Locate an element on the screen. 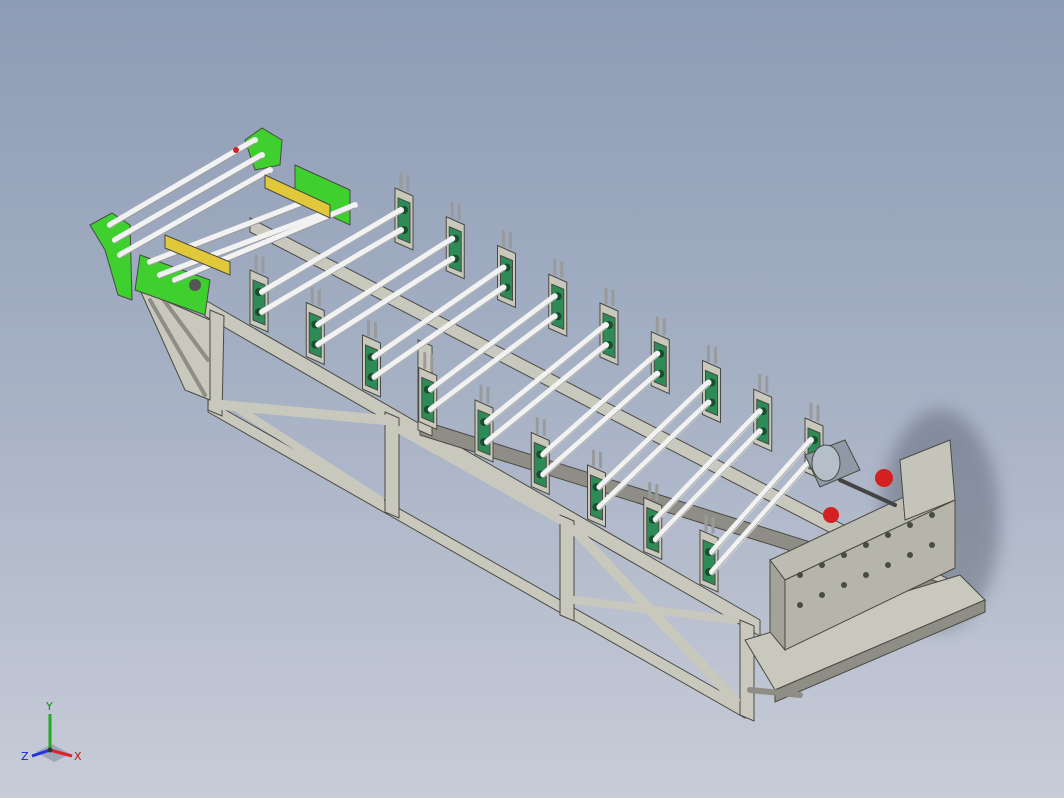 This screenshot has width=1064, height=798. entry-roller is located at coordinates (182, 182).